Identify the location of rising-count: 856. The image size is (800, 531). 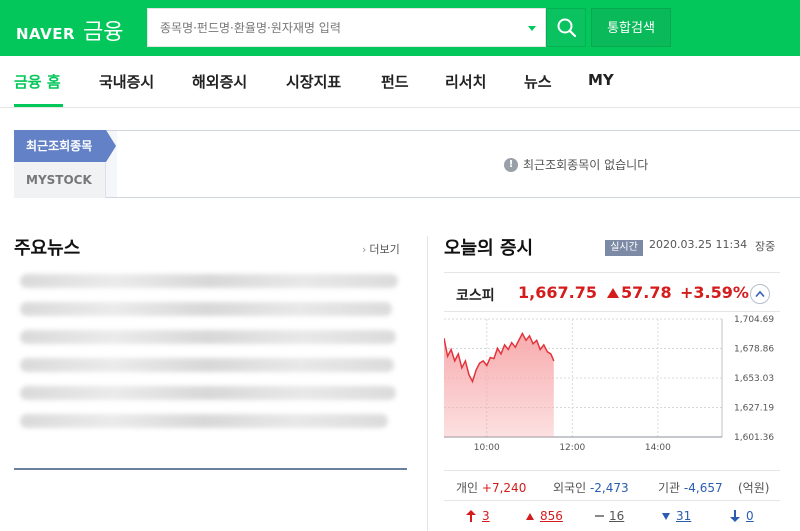
(544, 516).